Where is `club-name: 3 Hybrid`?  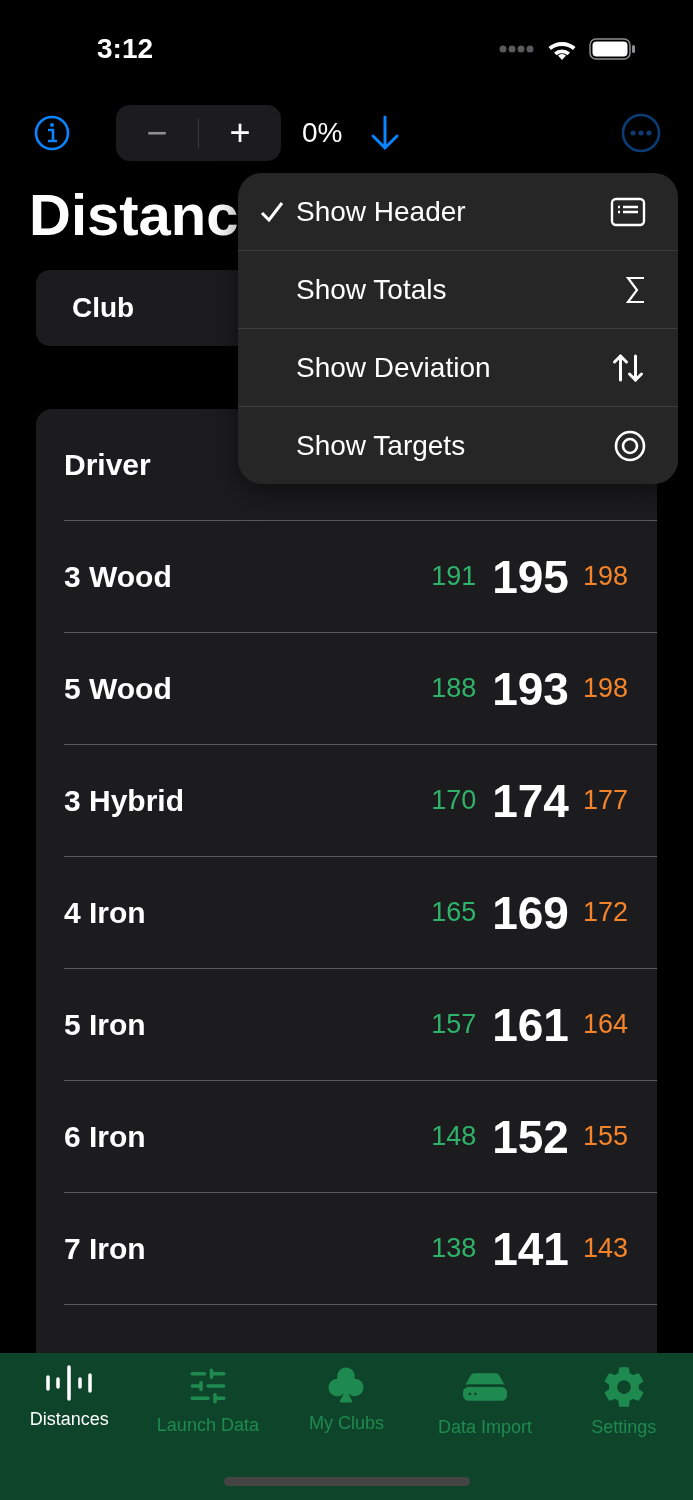 club-name: 3 Hybrid is located at coordinates (124, 800).